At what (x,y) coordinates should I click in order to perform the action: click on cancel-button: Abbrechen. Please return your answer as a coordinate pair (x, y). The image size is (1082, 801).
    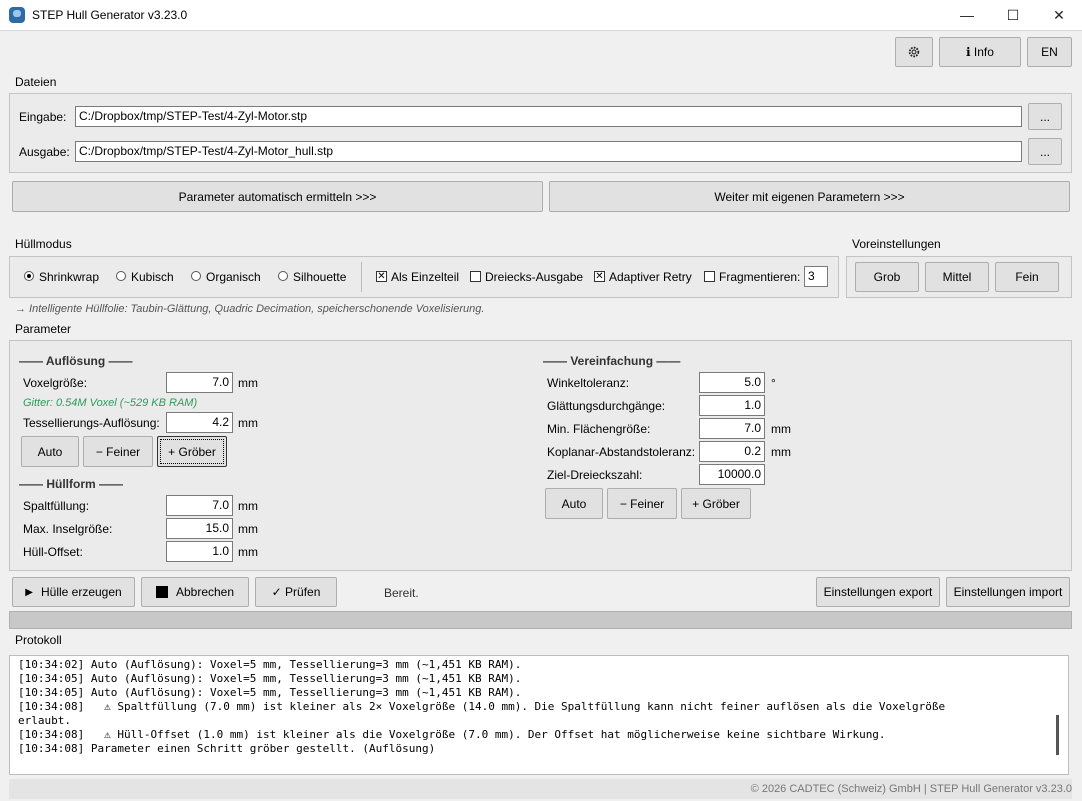
    Looking at the image, I should click on (195, 592).